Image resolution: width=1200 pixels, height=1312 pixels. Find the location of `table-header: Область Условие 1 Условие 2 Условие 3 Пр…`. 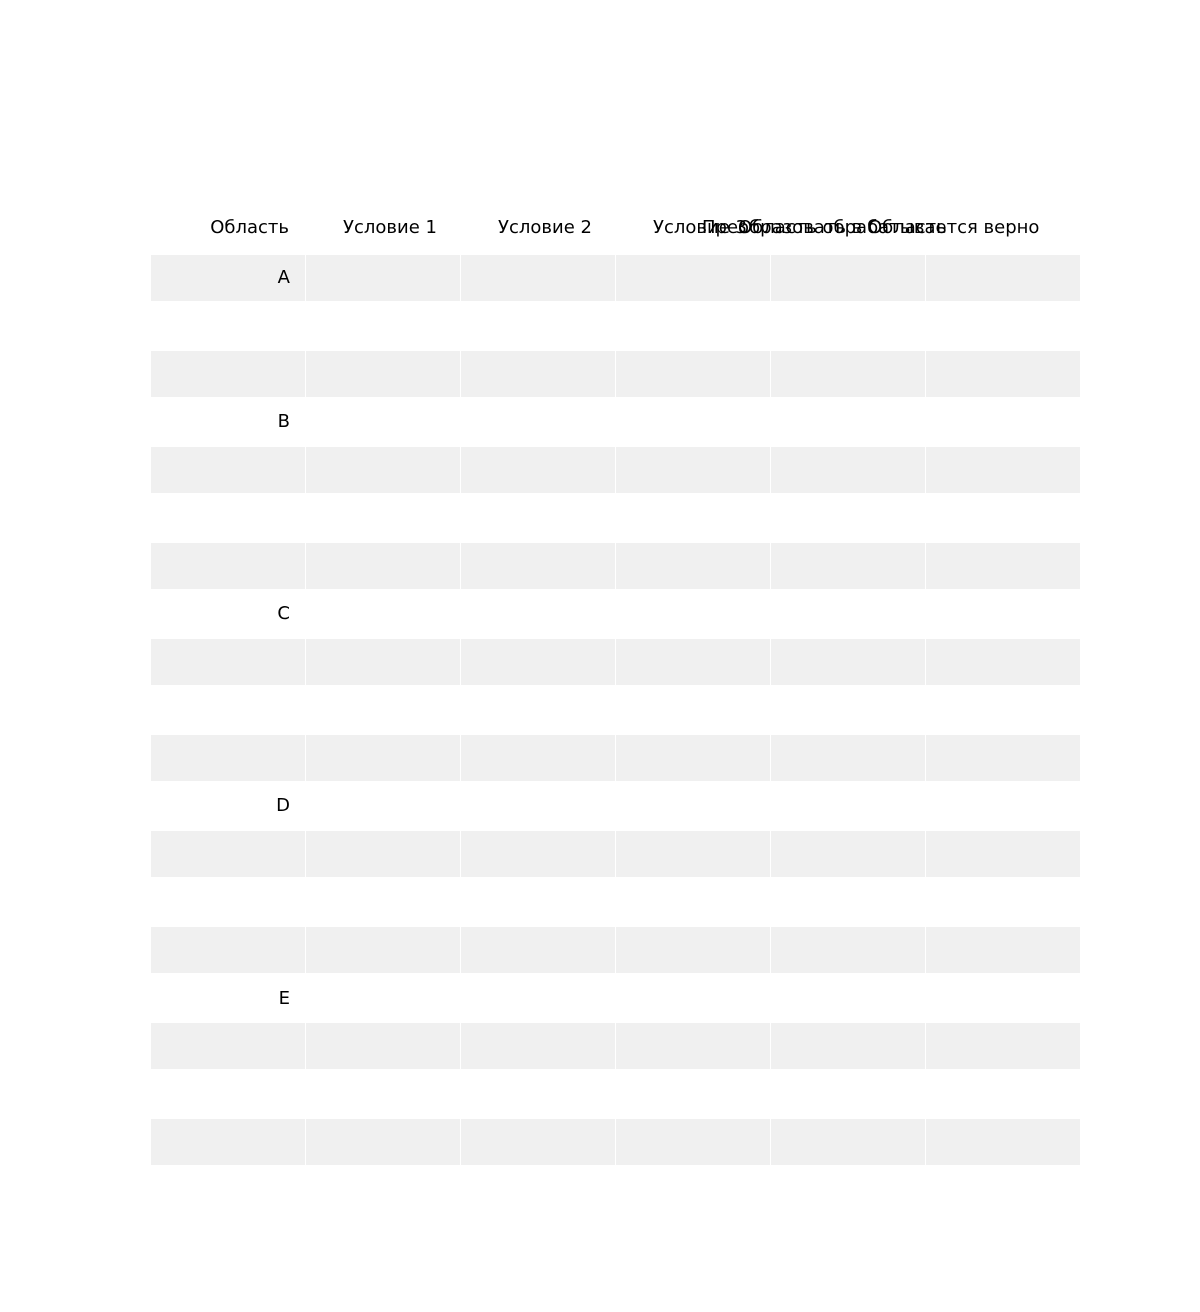

table-header: Область Условие 1 Условие 2 Условие 3 Пр… is located at coordinates (615, 228).